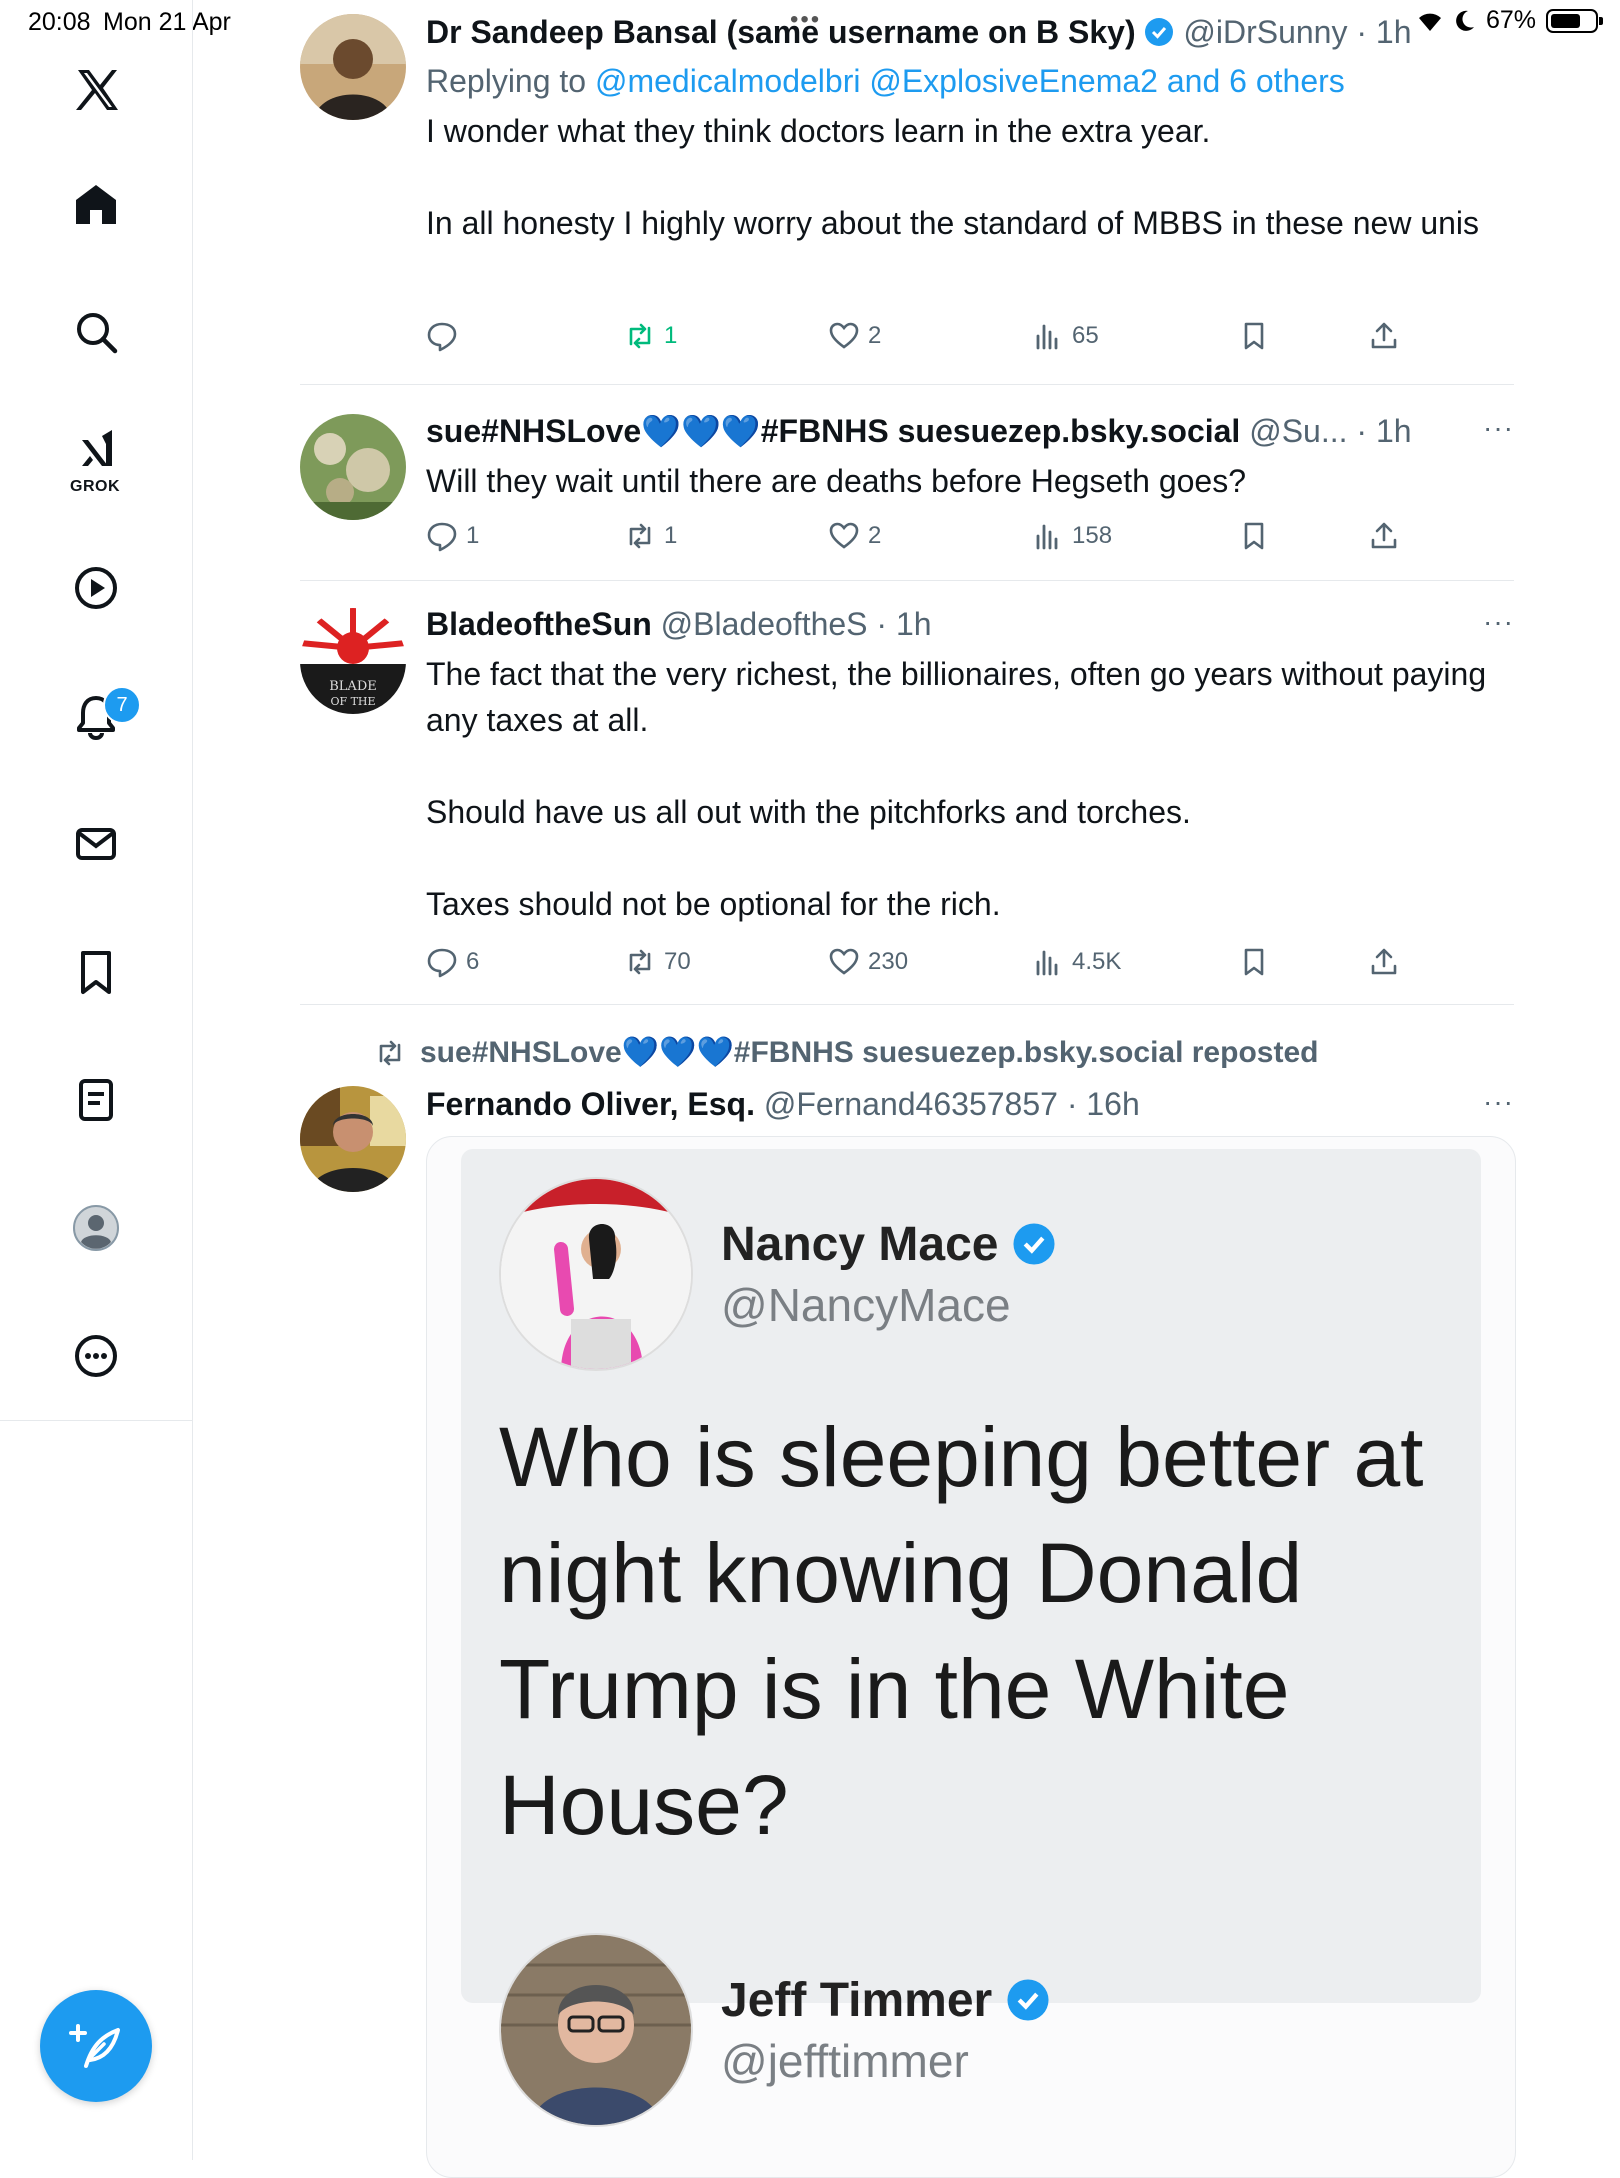 The image size is (1620, 2178). Describe the element at coordinates (96, 1228) in the screenshot. I see `profile-avatar-icon` at that location.